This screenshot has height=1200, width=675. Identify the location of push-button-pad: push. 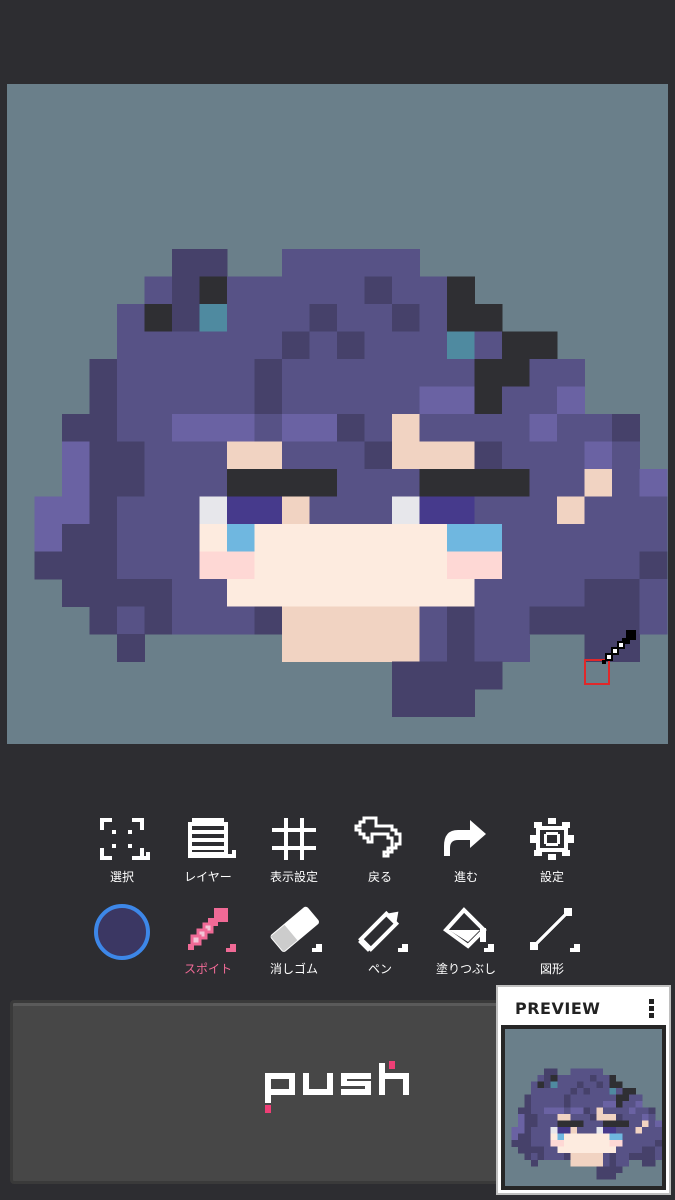
(280, 1092).